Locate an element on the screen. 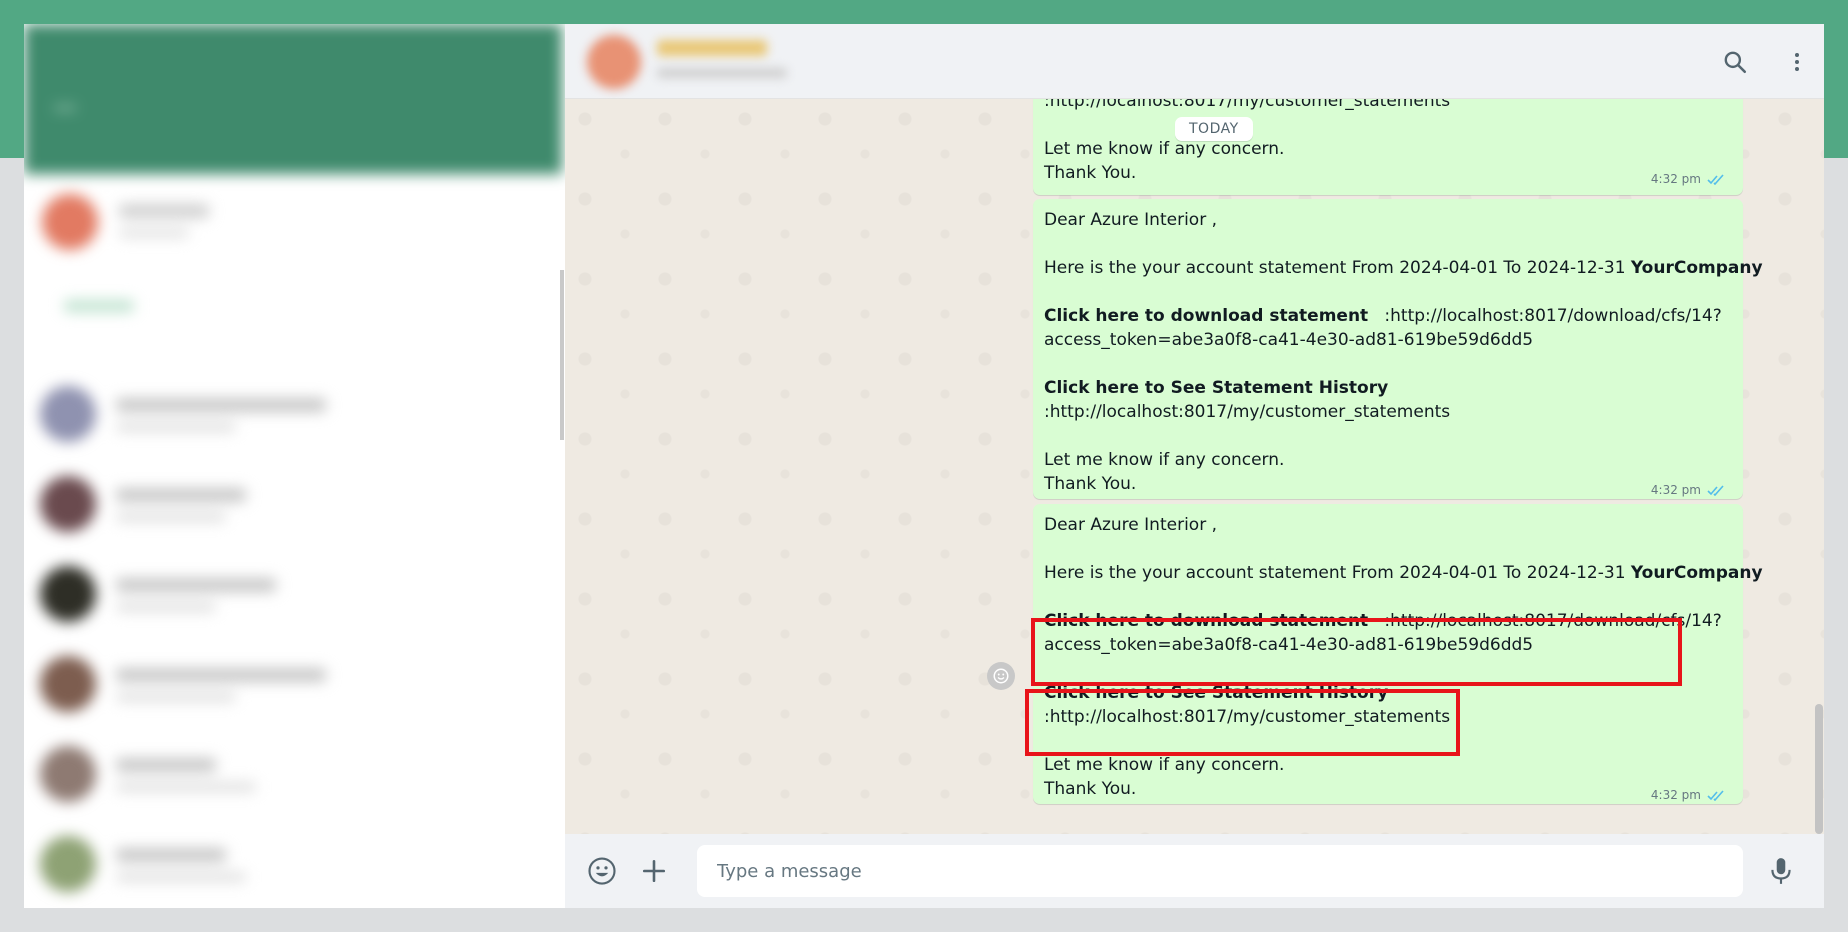 This screenshot has height=932, width=1848. profile-row is located at coordinates (293, 224).